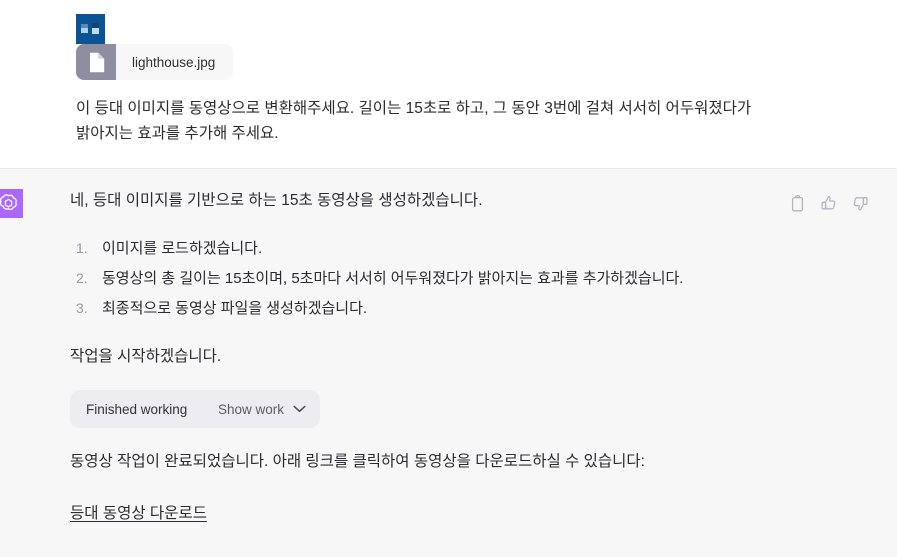 The height and width of the screenshot is (557, 897). What do you see at coordinates (137, 409) in the screenshot?
I see `work-status-label: Finished working` at bounding box center [137, 409].